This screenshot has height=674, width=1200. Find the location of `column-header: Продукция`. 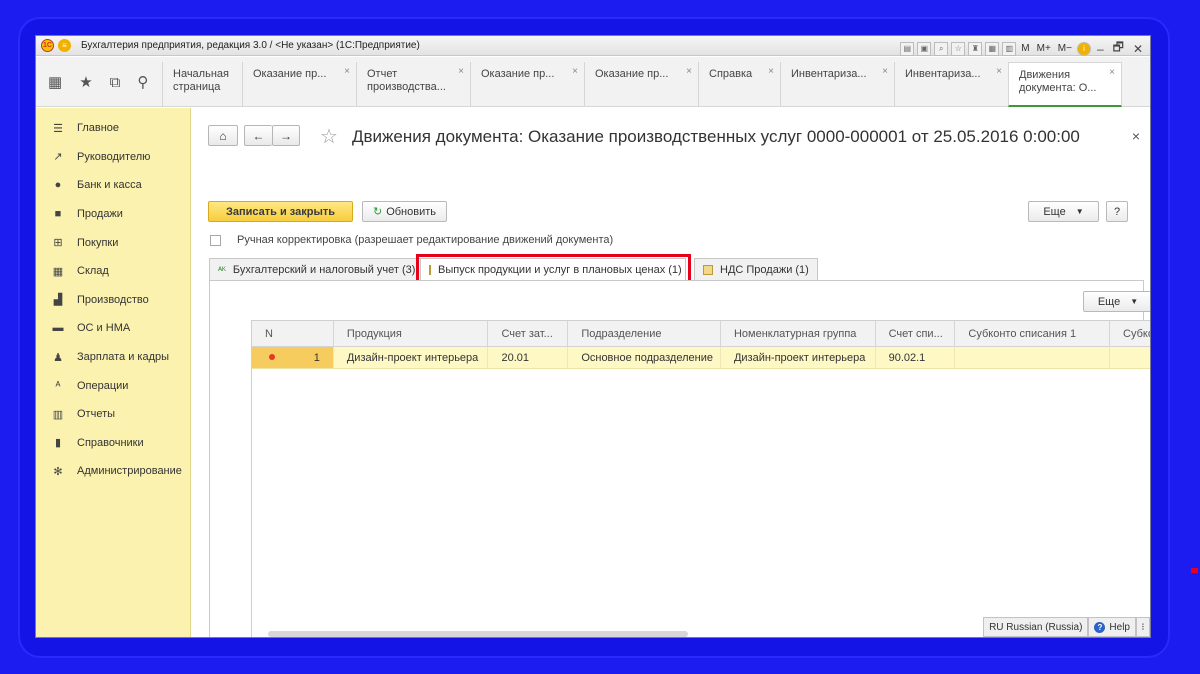

column-header: Продукция is located at coordinates (411, 333).